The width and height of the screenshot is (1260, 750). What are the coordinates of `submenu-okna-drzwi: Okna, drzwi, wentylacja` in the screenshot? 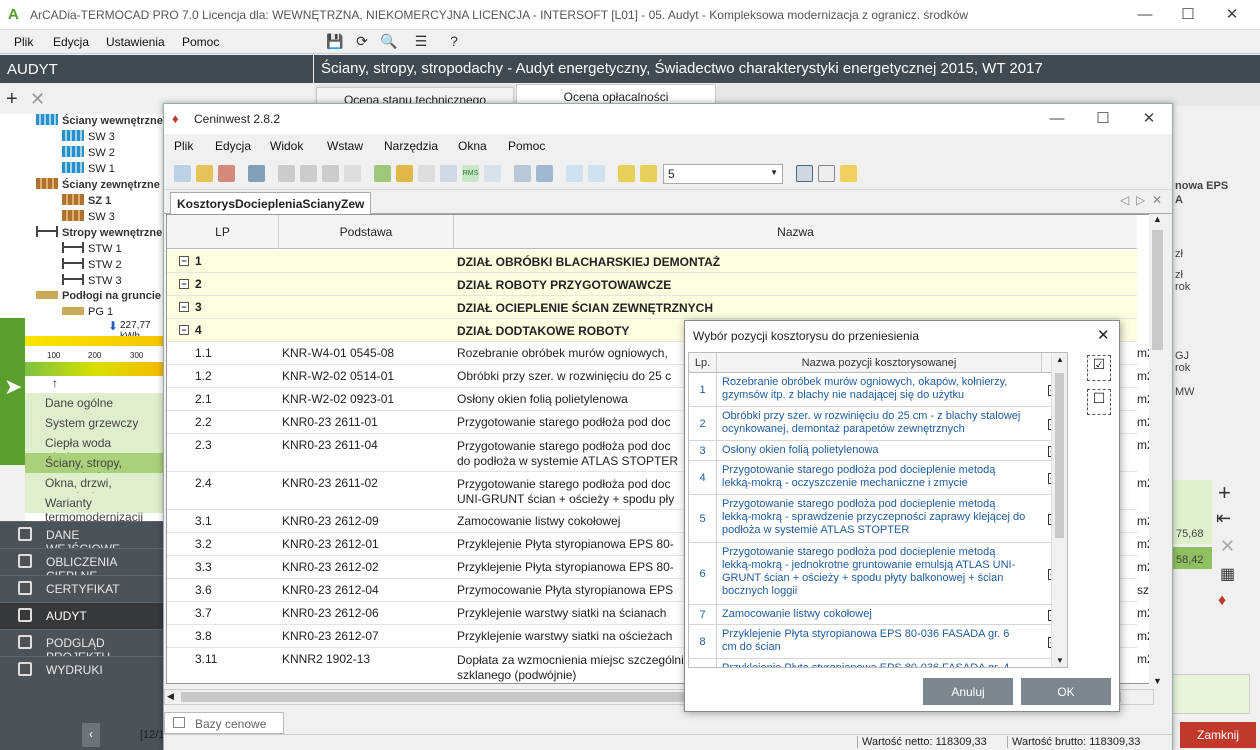 It's located at (95, 488).